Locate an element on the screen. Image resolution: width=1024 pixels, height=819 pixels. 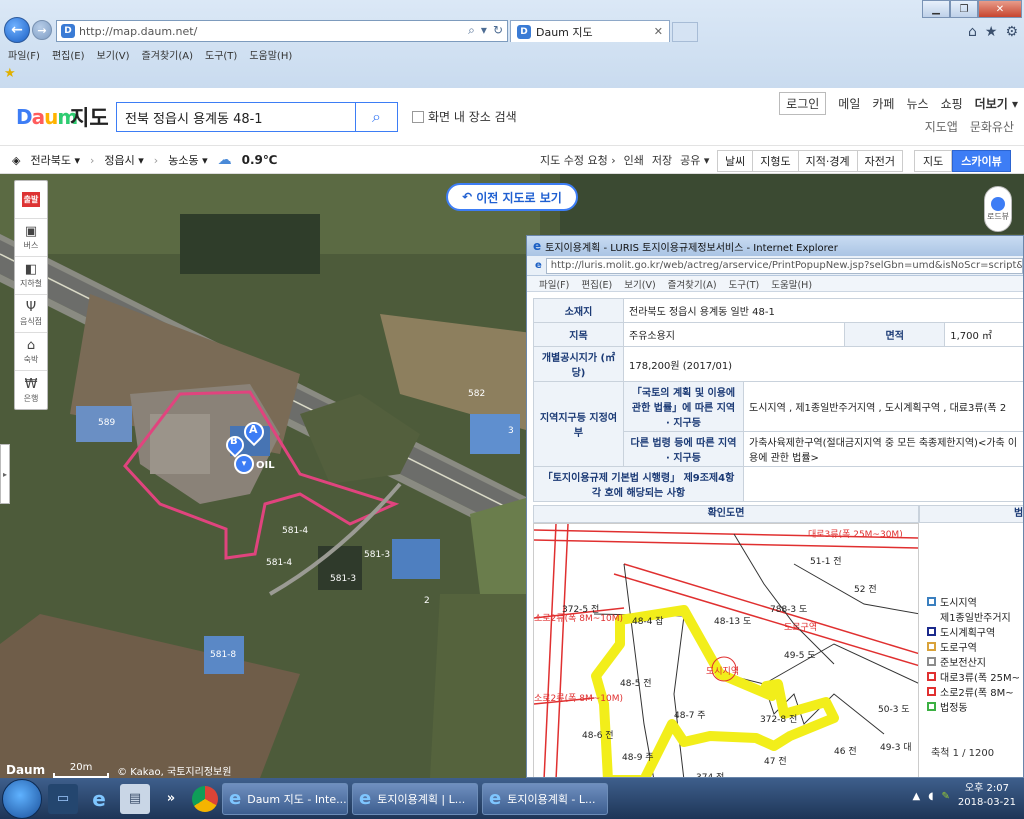
maximize-button: ❐ is located at coordinates (964, 9).